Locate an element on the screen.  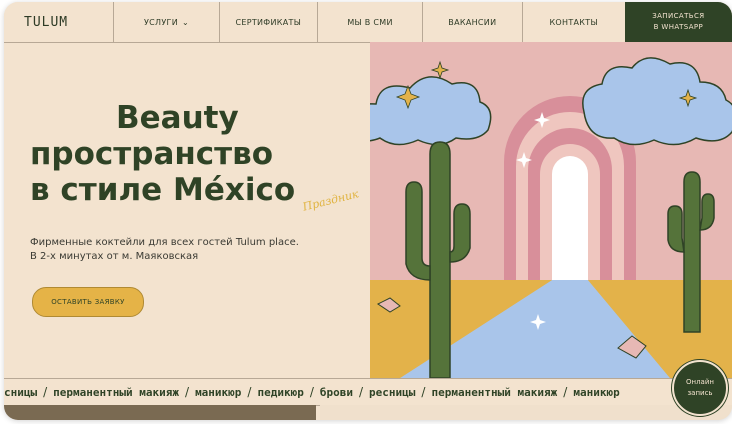
nav-services-label: УСЛУГИ is located at coordinates (160, 22).